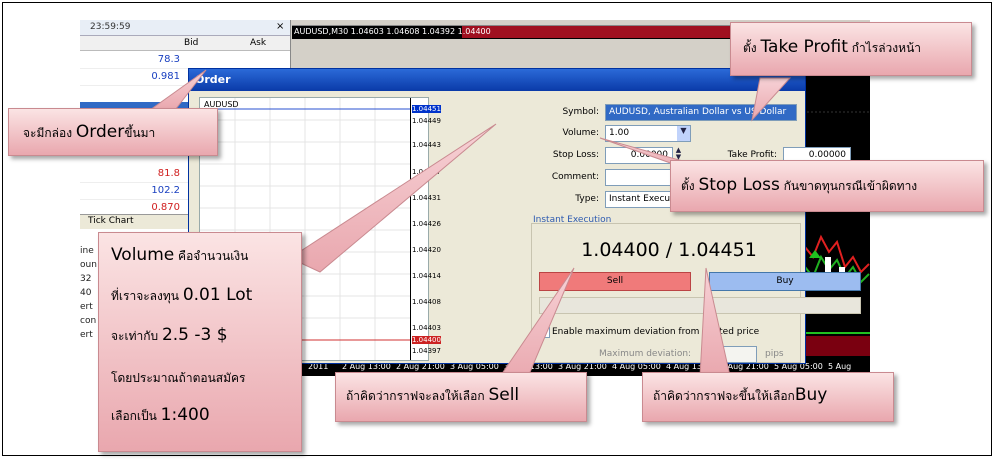 This screenshot has height=460, width=996. I want to click on callout-sell: ถ้าคิดว่ากราฟจะลงให้เลือก Sell, so click(461, 397).